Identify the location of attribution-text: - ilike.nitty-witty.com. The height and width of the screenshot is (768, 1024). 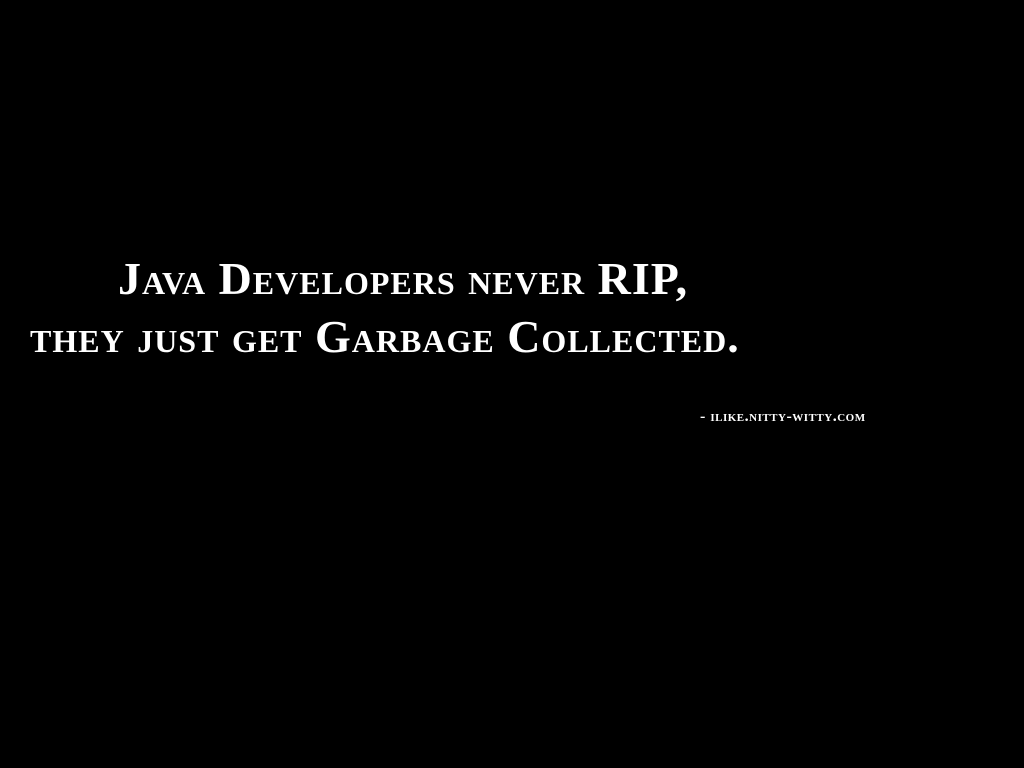
(783, 416).